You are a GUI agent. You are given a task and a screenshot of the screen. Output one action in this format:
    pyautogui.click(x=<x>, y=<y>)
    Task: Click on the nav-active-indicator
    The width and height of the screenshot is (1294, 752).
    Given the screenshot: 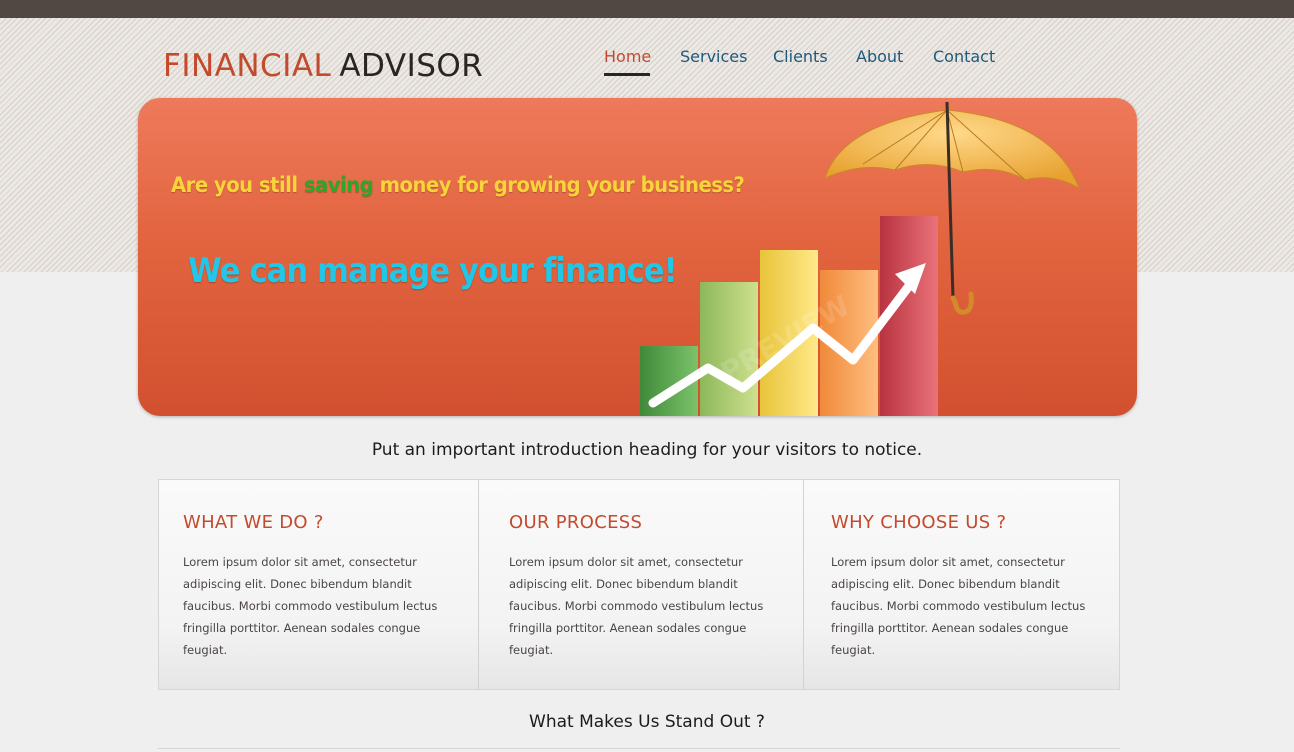 What is the action you would take?
    pyautogui.click(x=627, y=74)
    